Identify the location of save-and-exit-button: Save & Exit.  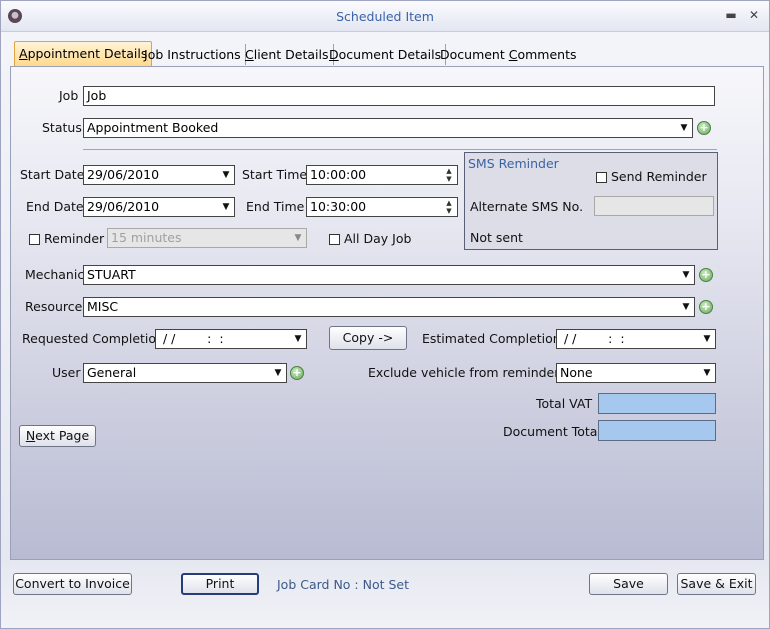
(716, 584).